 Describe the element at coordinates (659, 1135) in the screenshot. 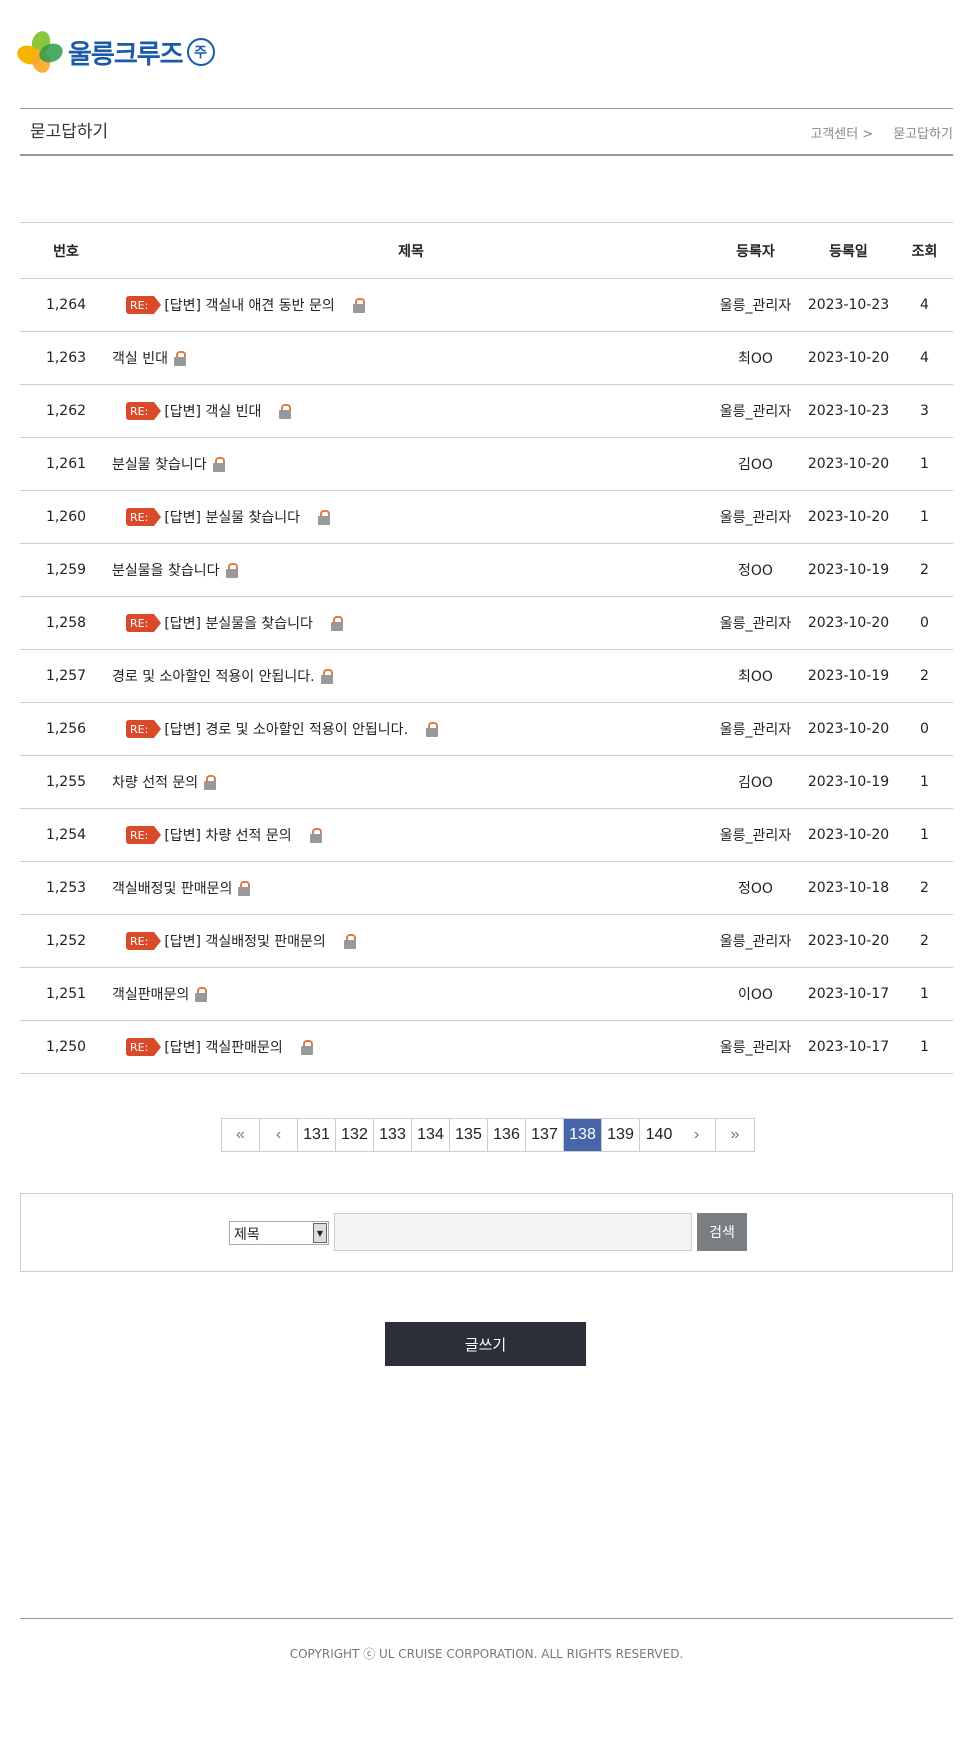

I see `page-140-button: 140` at that location.